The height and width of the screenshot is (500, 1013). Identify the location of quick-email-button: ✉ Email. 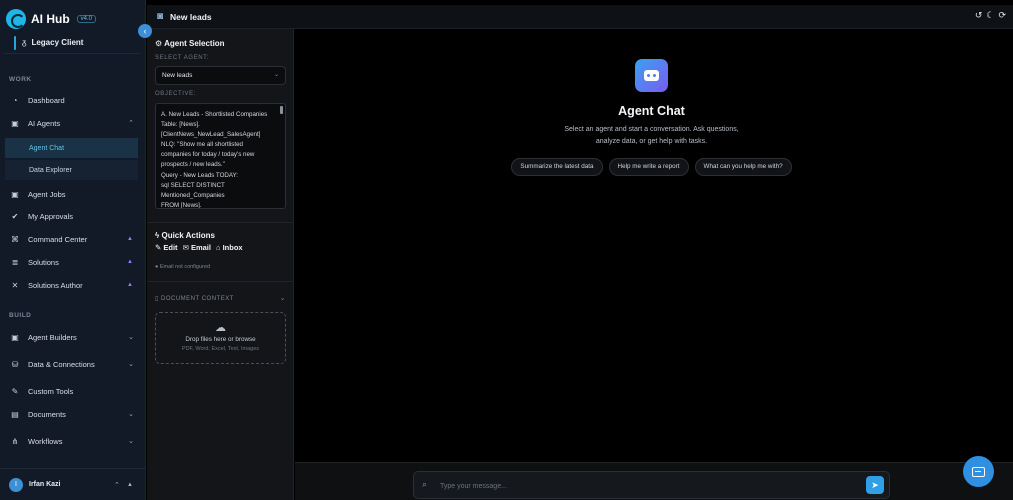
(197, 247).